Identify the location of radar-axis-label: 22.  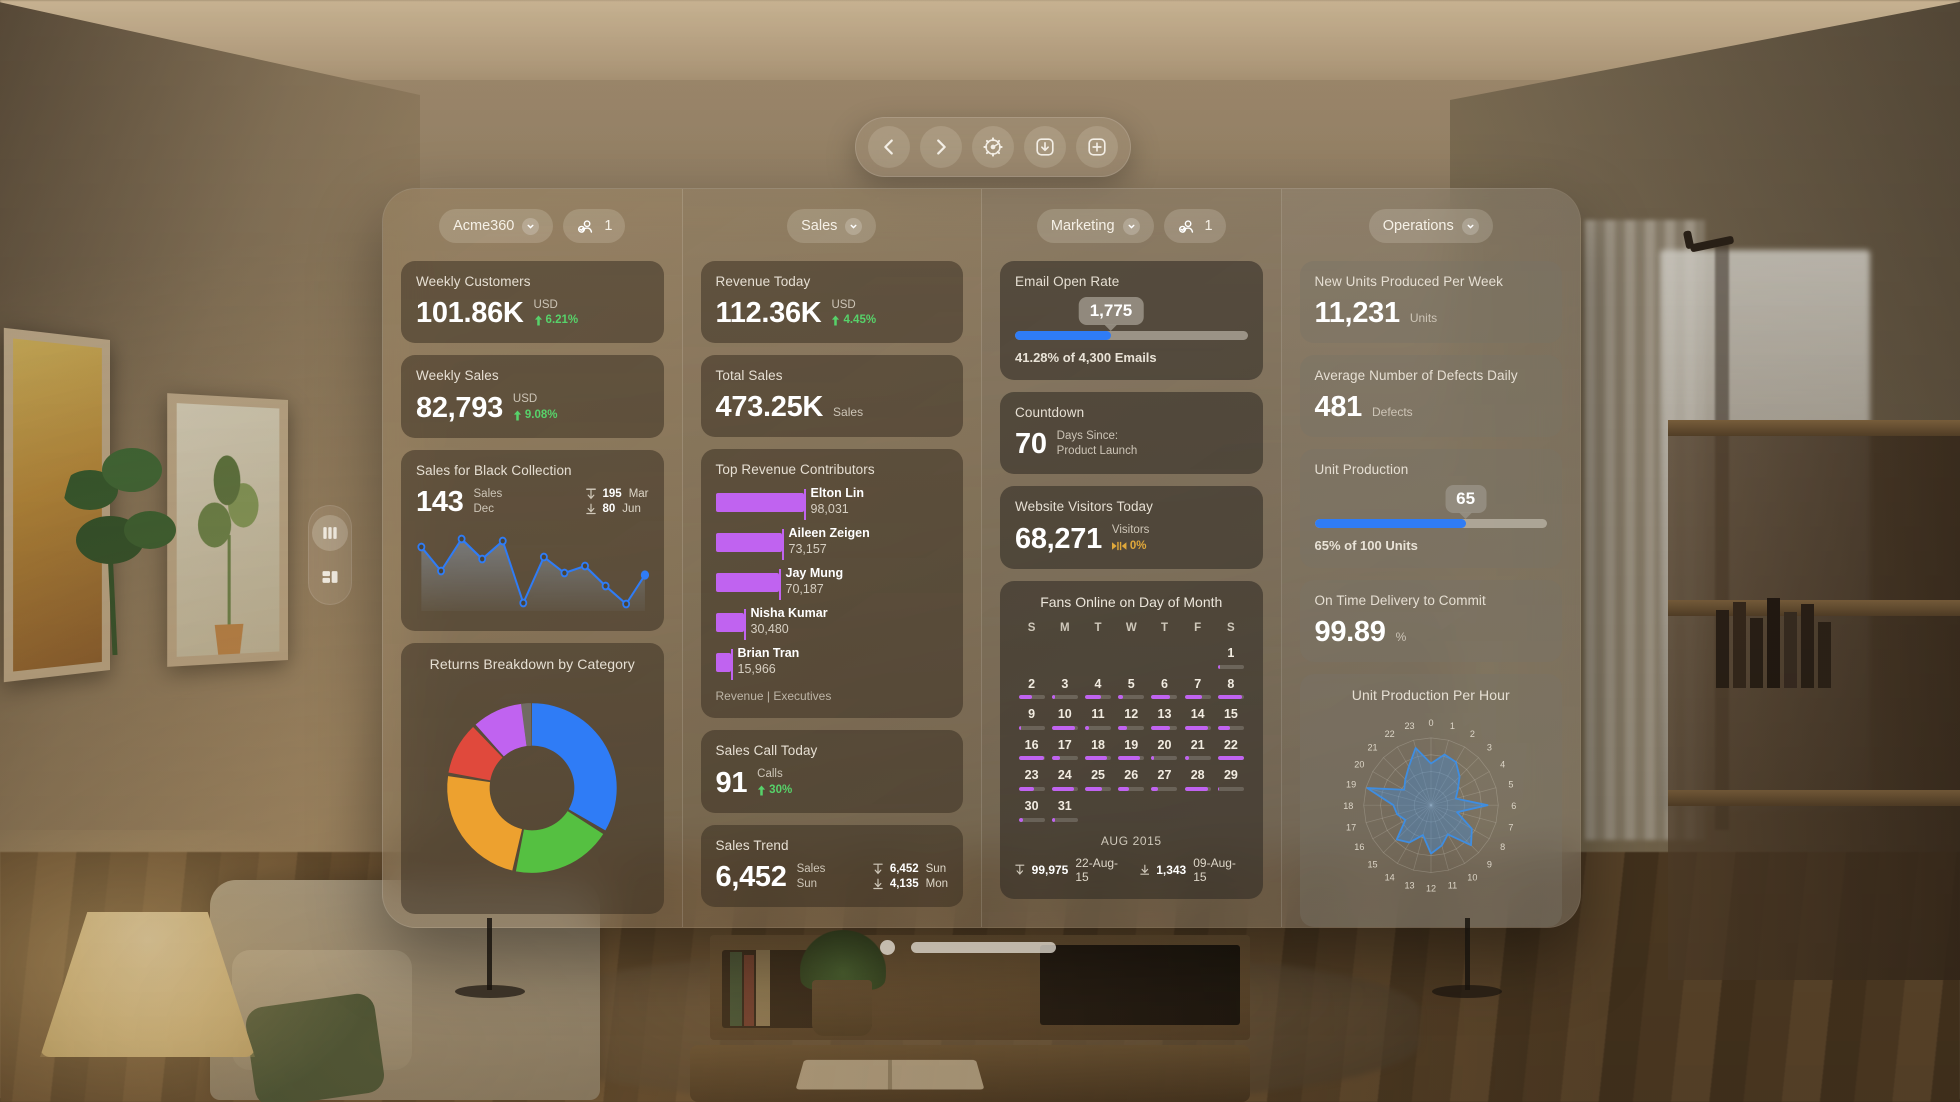
(1389, 734).